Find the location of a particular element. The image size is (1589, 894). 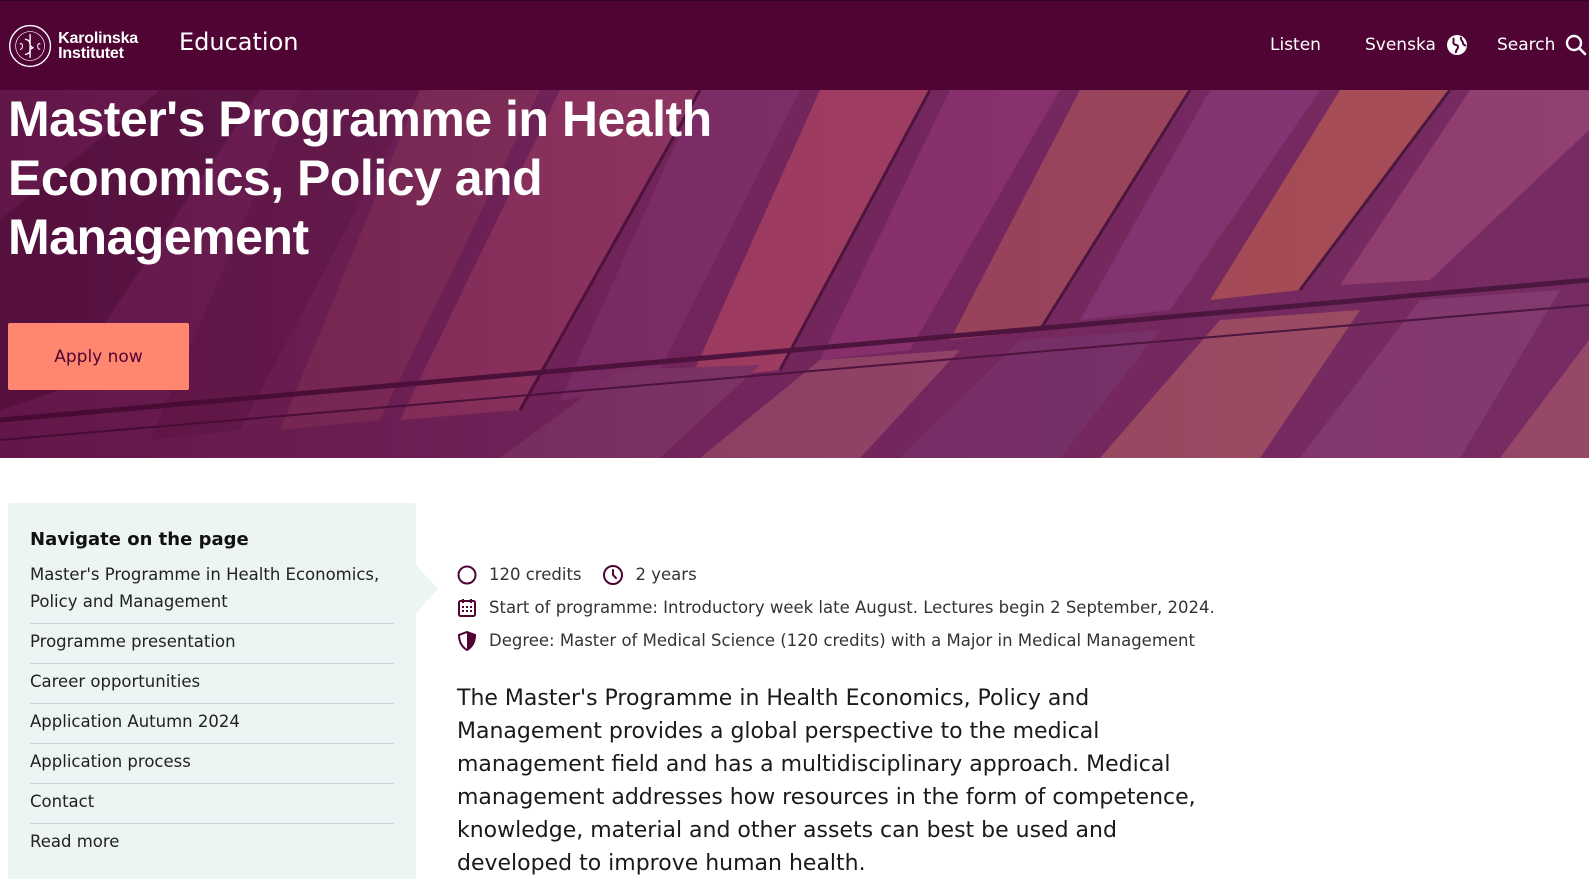

search-icon is located at coordinates (1576, 45).